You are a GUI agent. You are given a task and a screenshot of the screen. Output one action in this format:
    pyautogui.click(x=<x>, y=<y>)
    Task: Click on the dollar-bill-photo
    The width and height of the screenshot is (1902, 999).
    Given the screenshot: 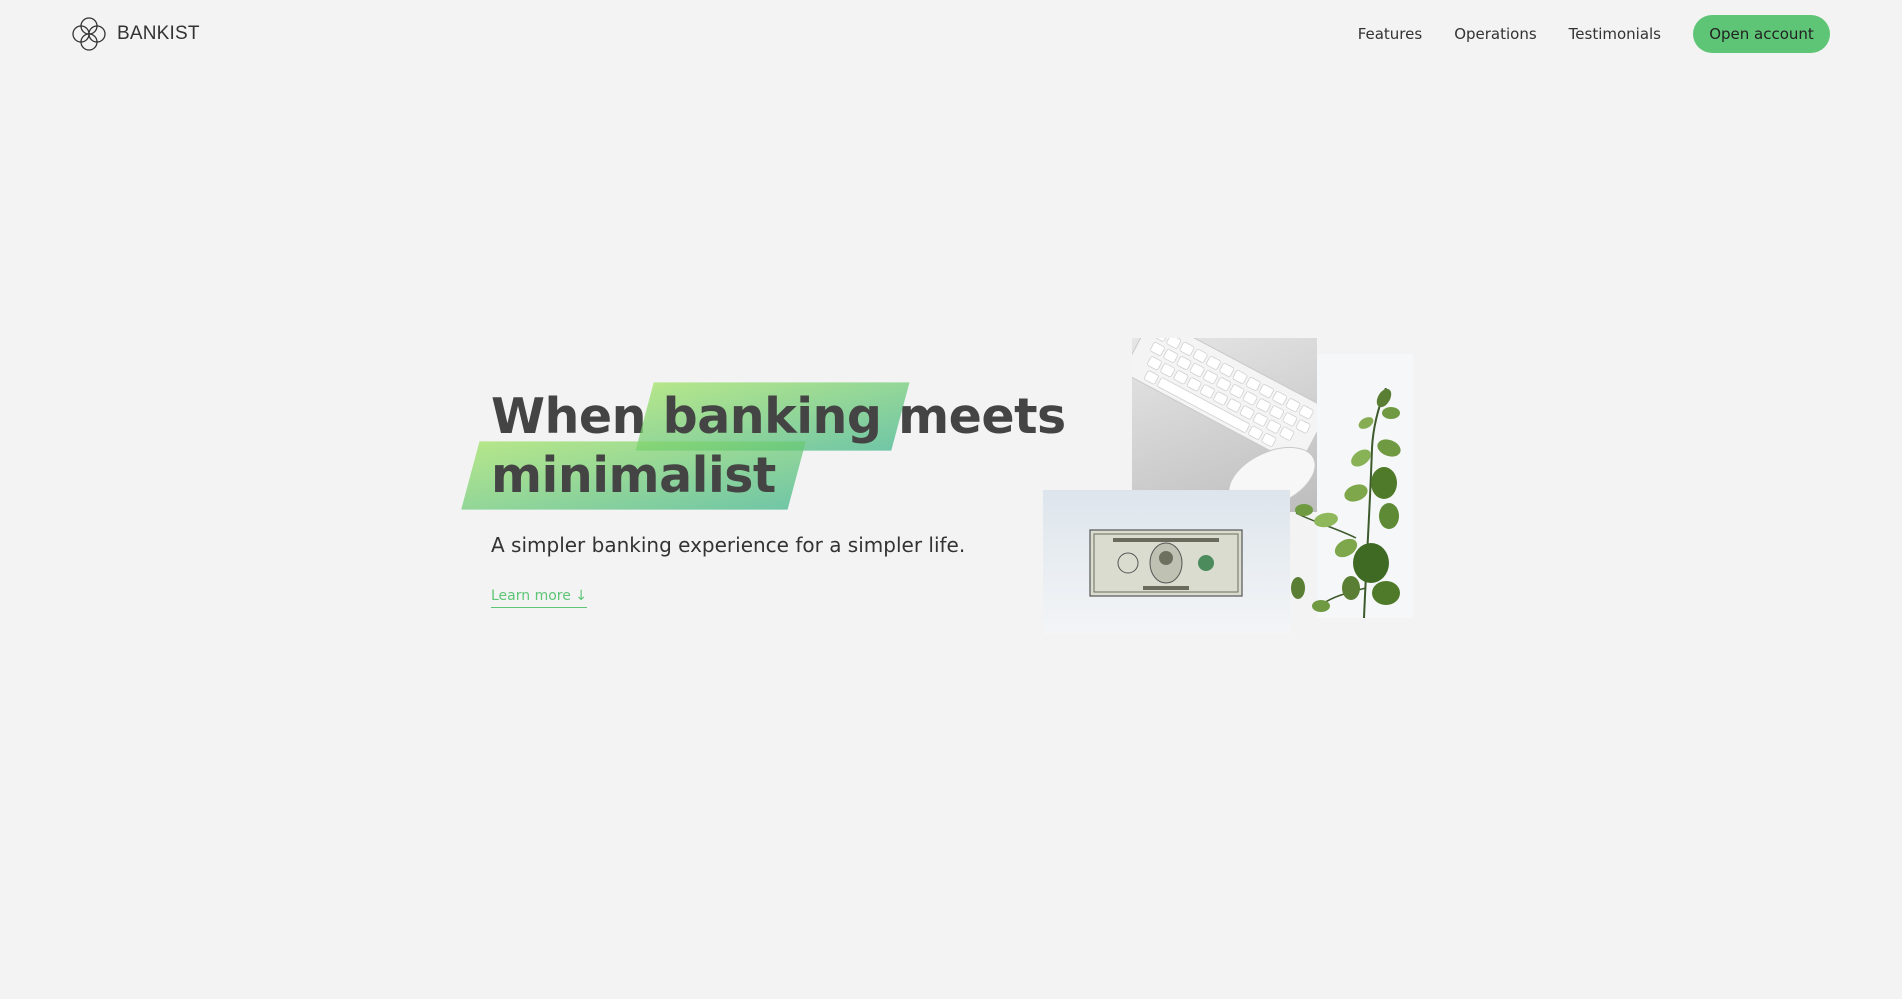 What is the action you would take?
    pyautogui.click(x=1166, y=562)
    